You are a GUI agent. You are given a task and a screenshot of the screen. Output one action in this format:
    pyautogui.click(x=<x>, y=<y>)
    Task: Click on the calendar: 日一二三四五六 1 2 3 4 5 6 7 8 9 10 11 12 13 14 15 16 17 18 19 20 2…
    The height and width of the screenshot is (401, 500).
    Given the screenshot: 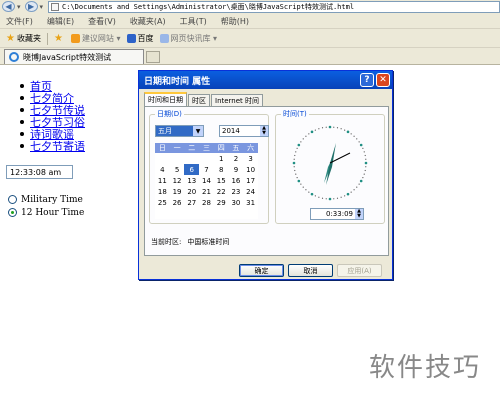 What is the action you would take?
    pyautogui.click(x=206, y=181)
    